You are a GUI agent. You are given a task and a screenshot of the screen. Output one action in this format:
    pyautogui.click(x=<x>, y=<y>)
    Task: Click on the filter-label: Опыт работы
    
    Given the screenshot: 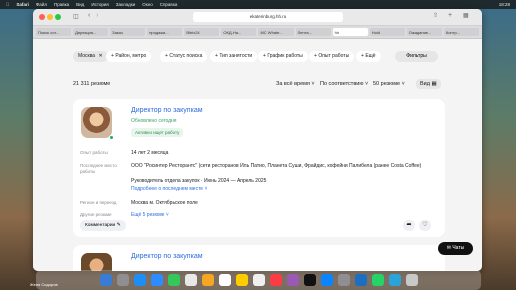 What is the action you would take?
    pyautogui.click(x=334, y=56)
    